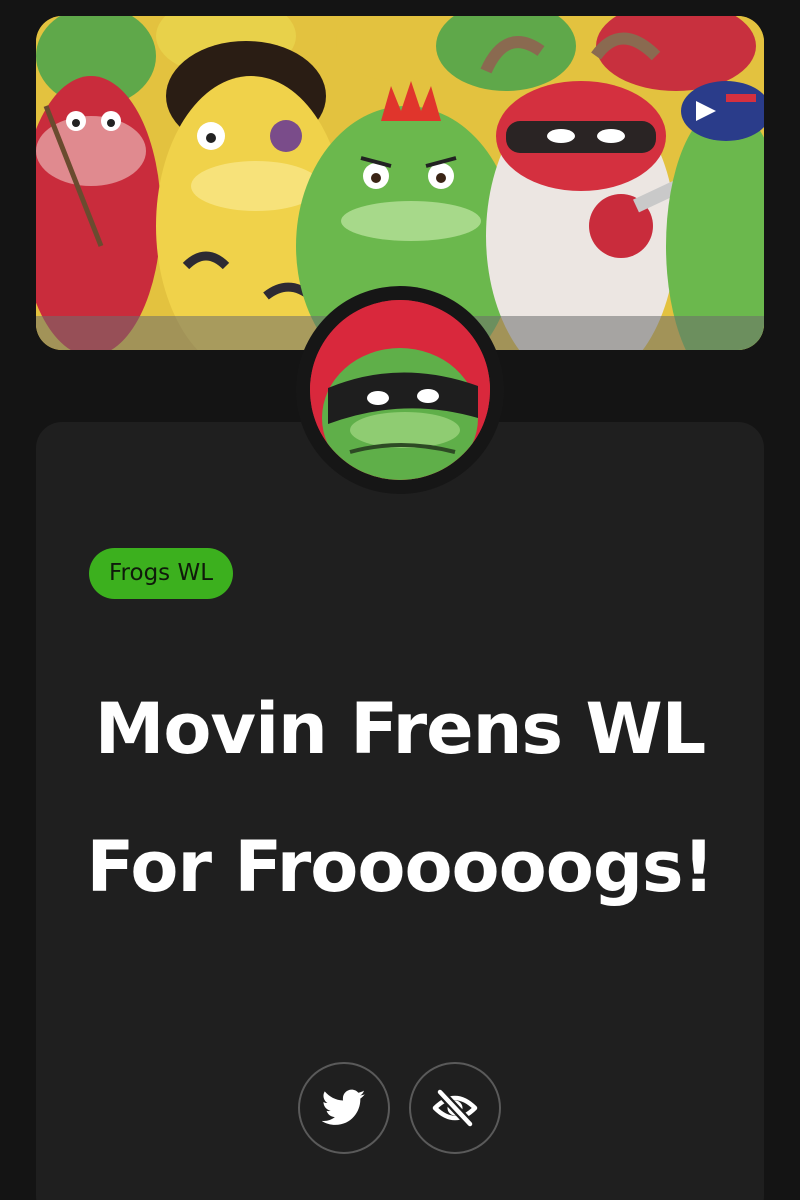 The image size is (800, 1200). What do you see at coordinates (161, 573) in the screenshot?
I see `category-badge: Frogs WL` at bounding box center [161, 573].